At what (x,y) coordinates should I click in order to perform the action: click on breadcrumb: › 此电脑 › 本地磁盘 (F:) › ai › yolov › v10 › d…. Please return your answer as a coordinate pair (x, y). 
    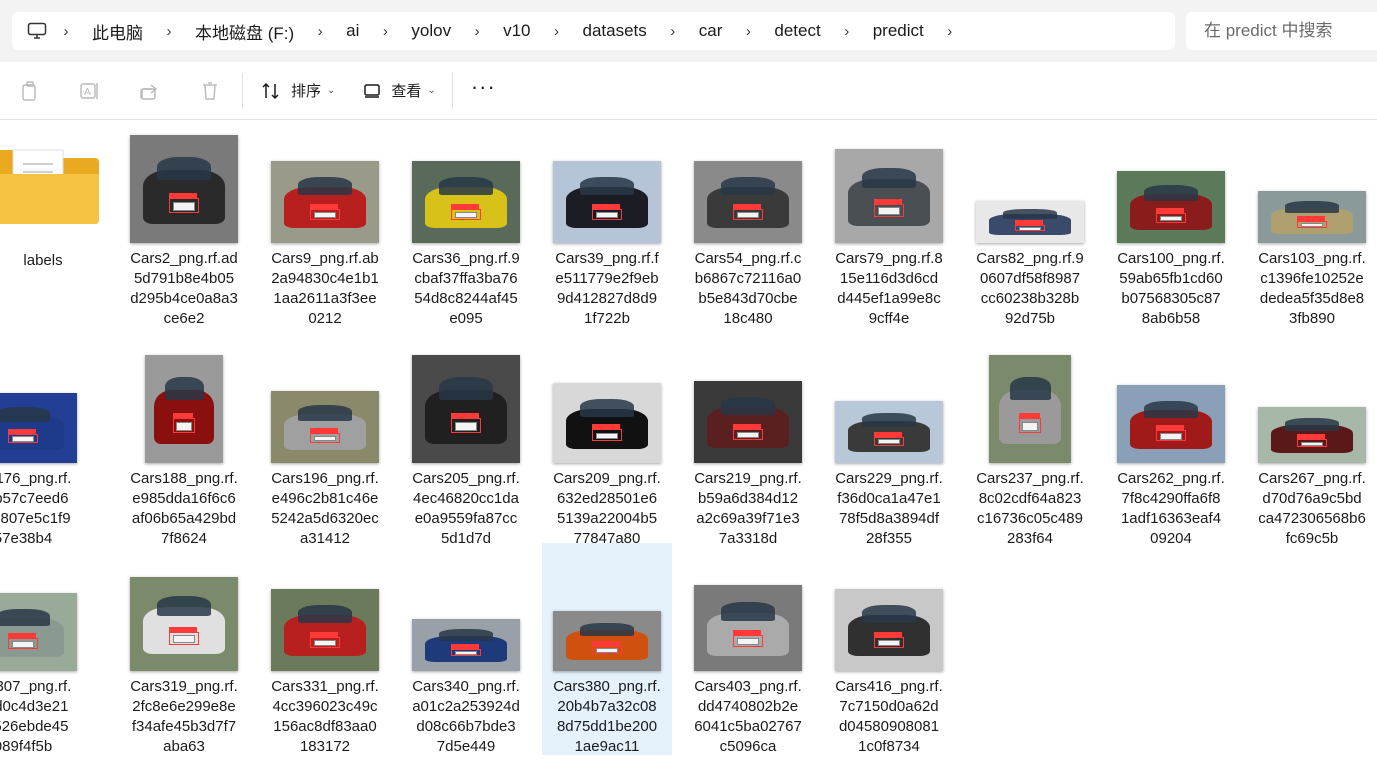
    Looking at the image, I should click on (593, 31).